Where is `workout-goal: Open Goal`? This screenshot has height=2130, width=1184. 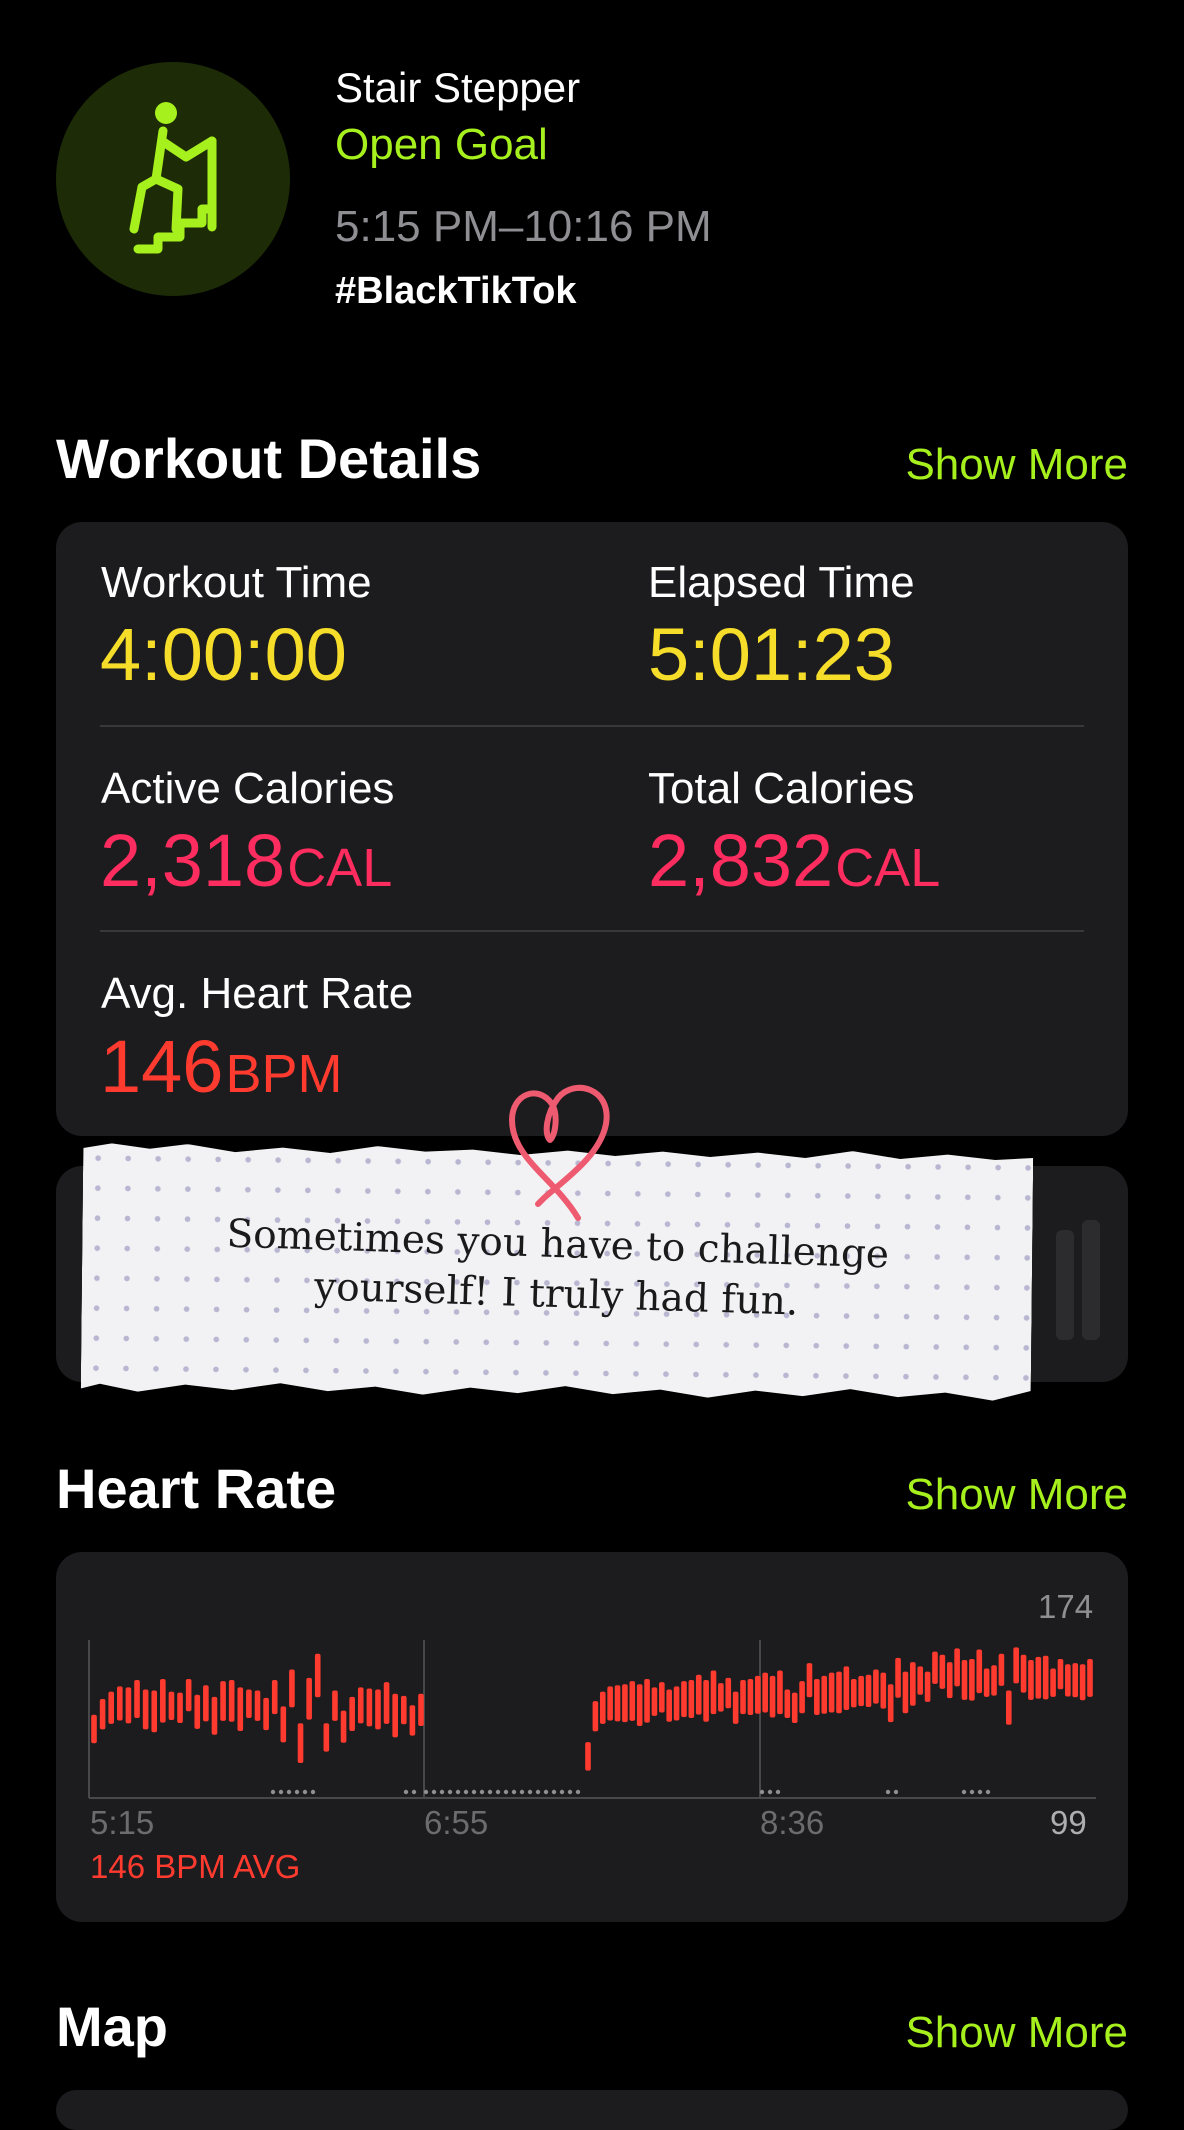
workout-goal: Open Goal is located at coordinates (441, 144).